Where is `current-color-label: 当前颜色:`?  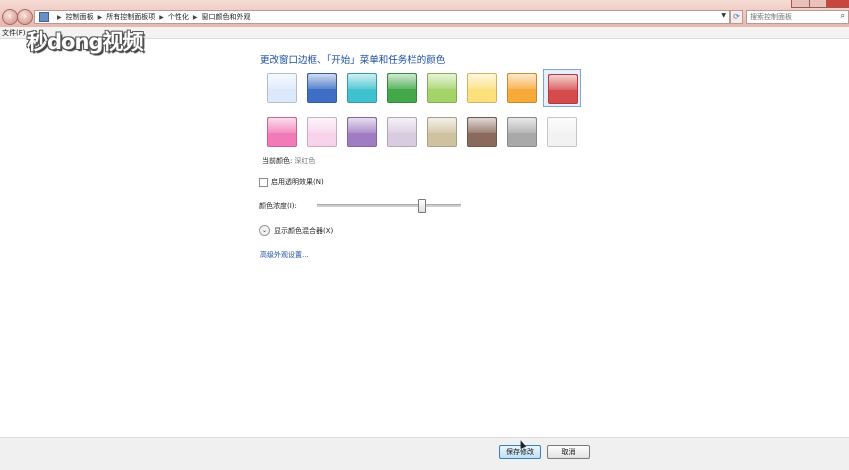 current-color-label: 当前颜色: is located at coordinates (277, 161).